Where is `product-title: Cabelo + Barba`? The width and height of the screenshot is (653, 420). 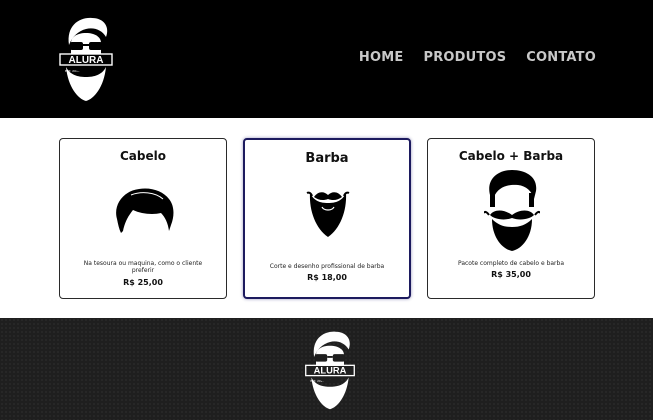 product-title: Cabelo + Barba is located at coordinates (511, 156).